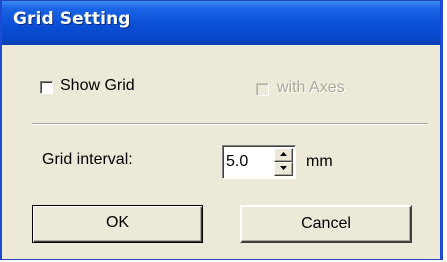  Describe the element at coordinates (87, 159) in the screenshot. I see `grid-interval-label: Grid interval:` at that location.